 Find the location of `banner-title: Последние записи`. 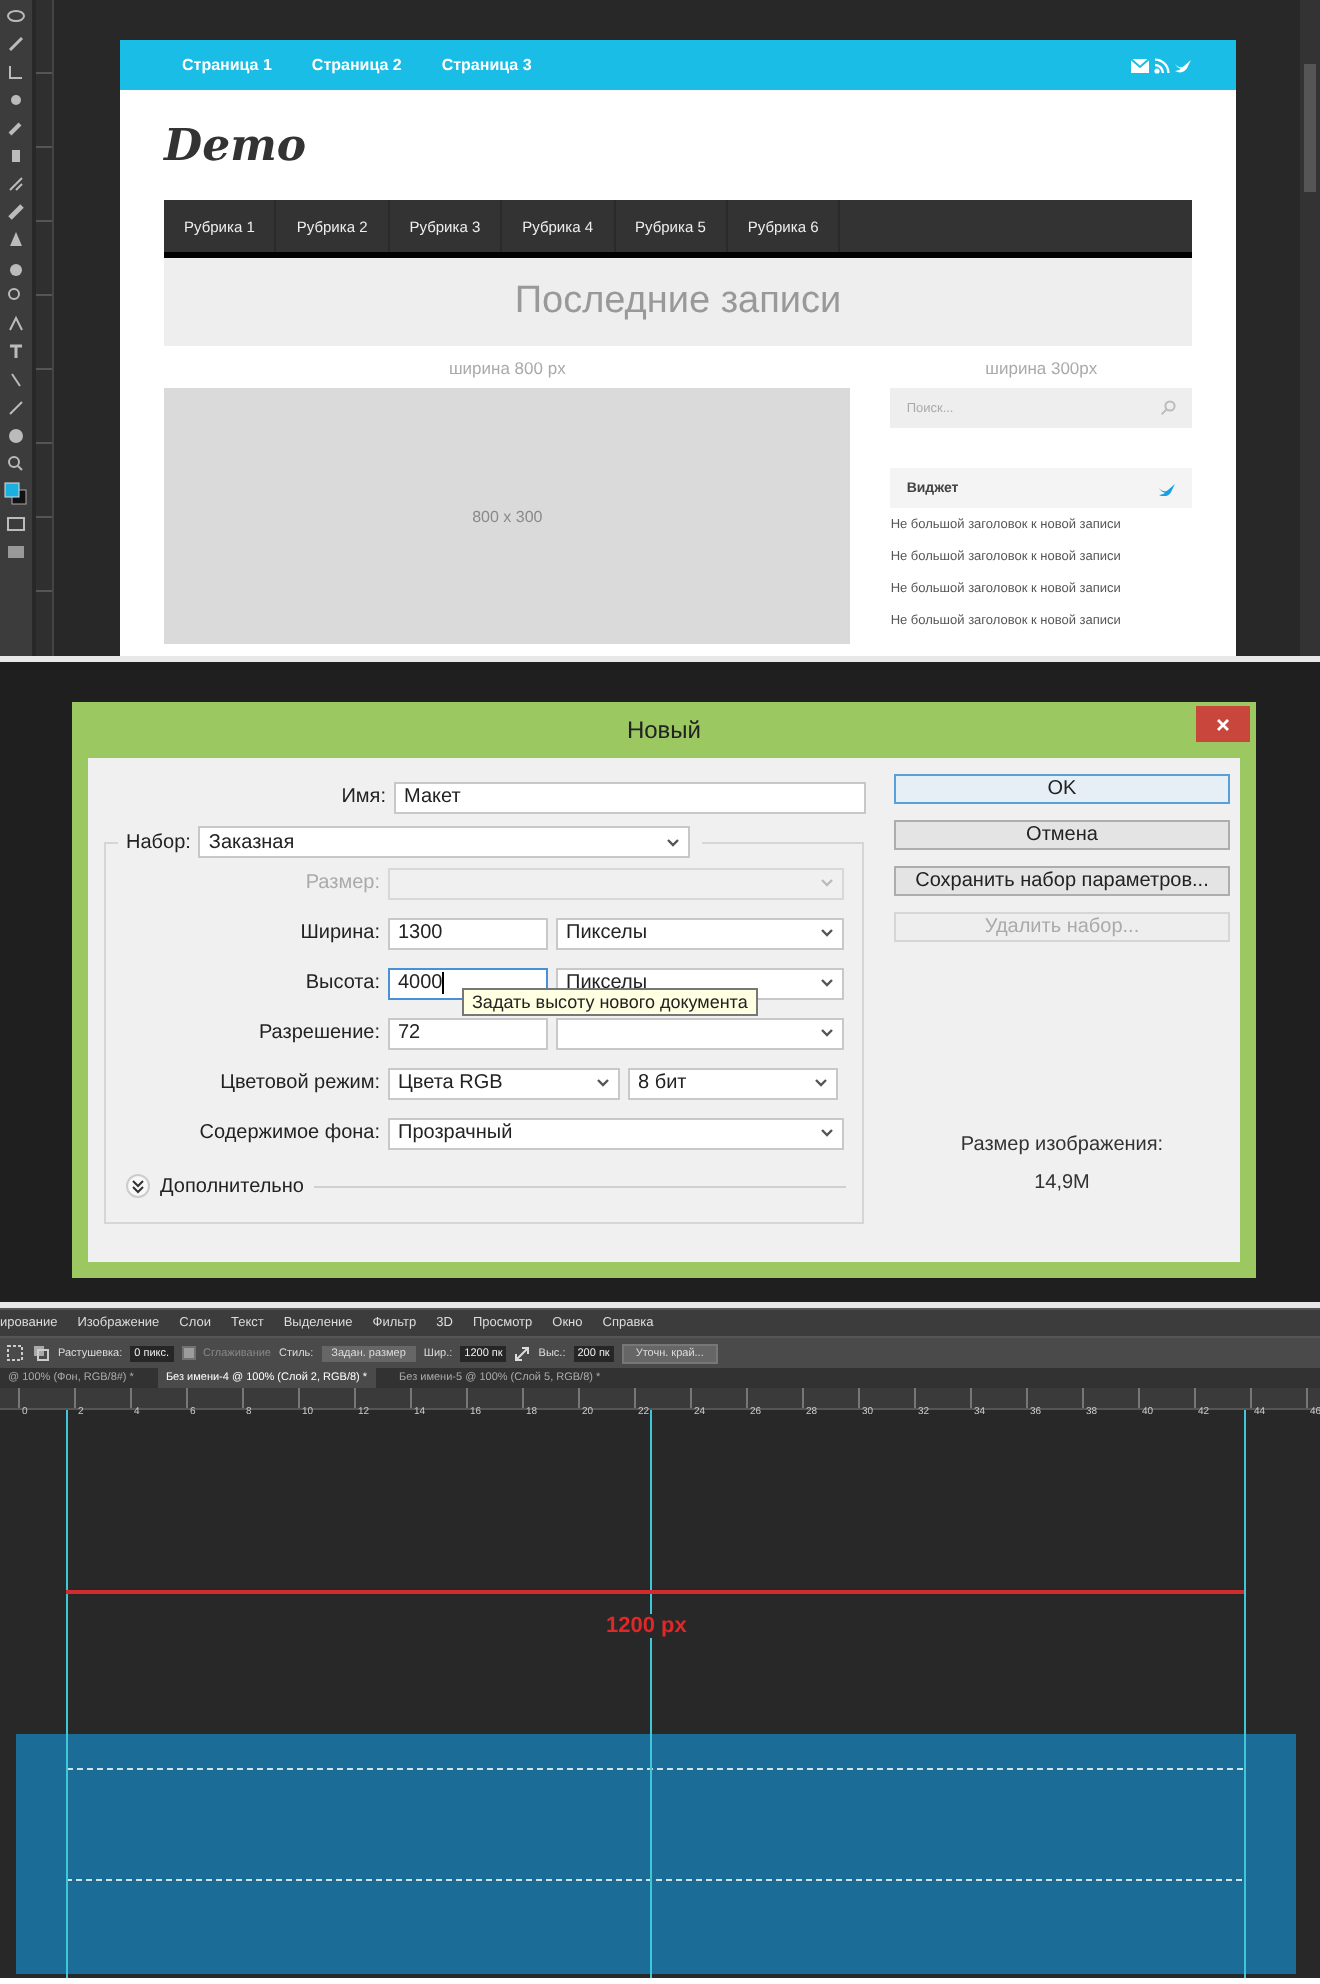

banner-title: Последние записи is located at coordinates (678, 302).